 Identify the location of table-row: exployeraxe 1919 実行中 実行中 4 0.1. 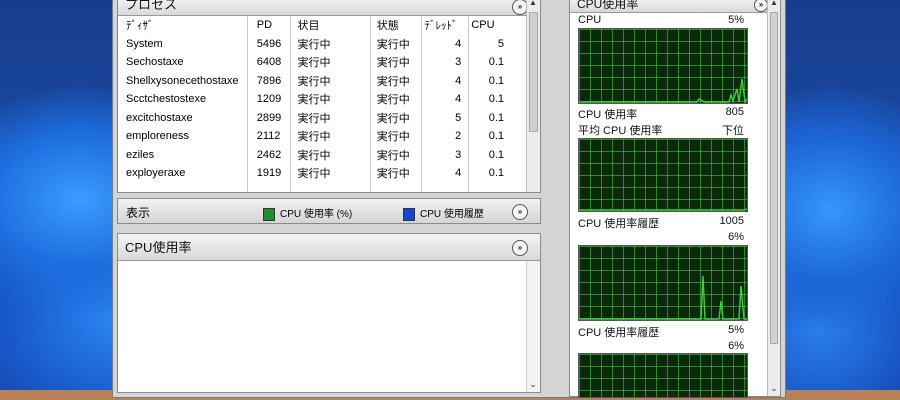
(322, 173).